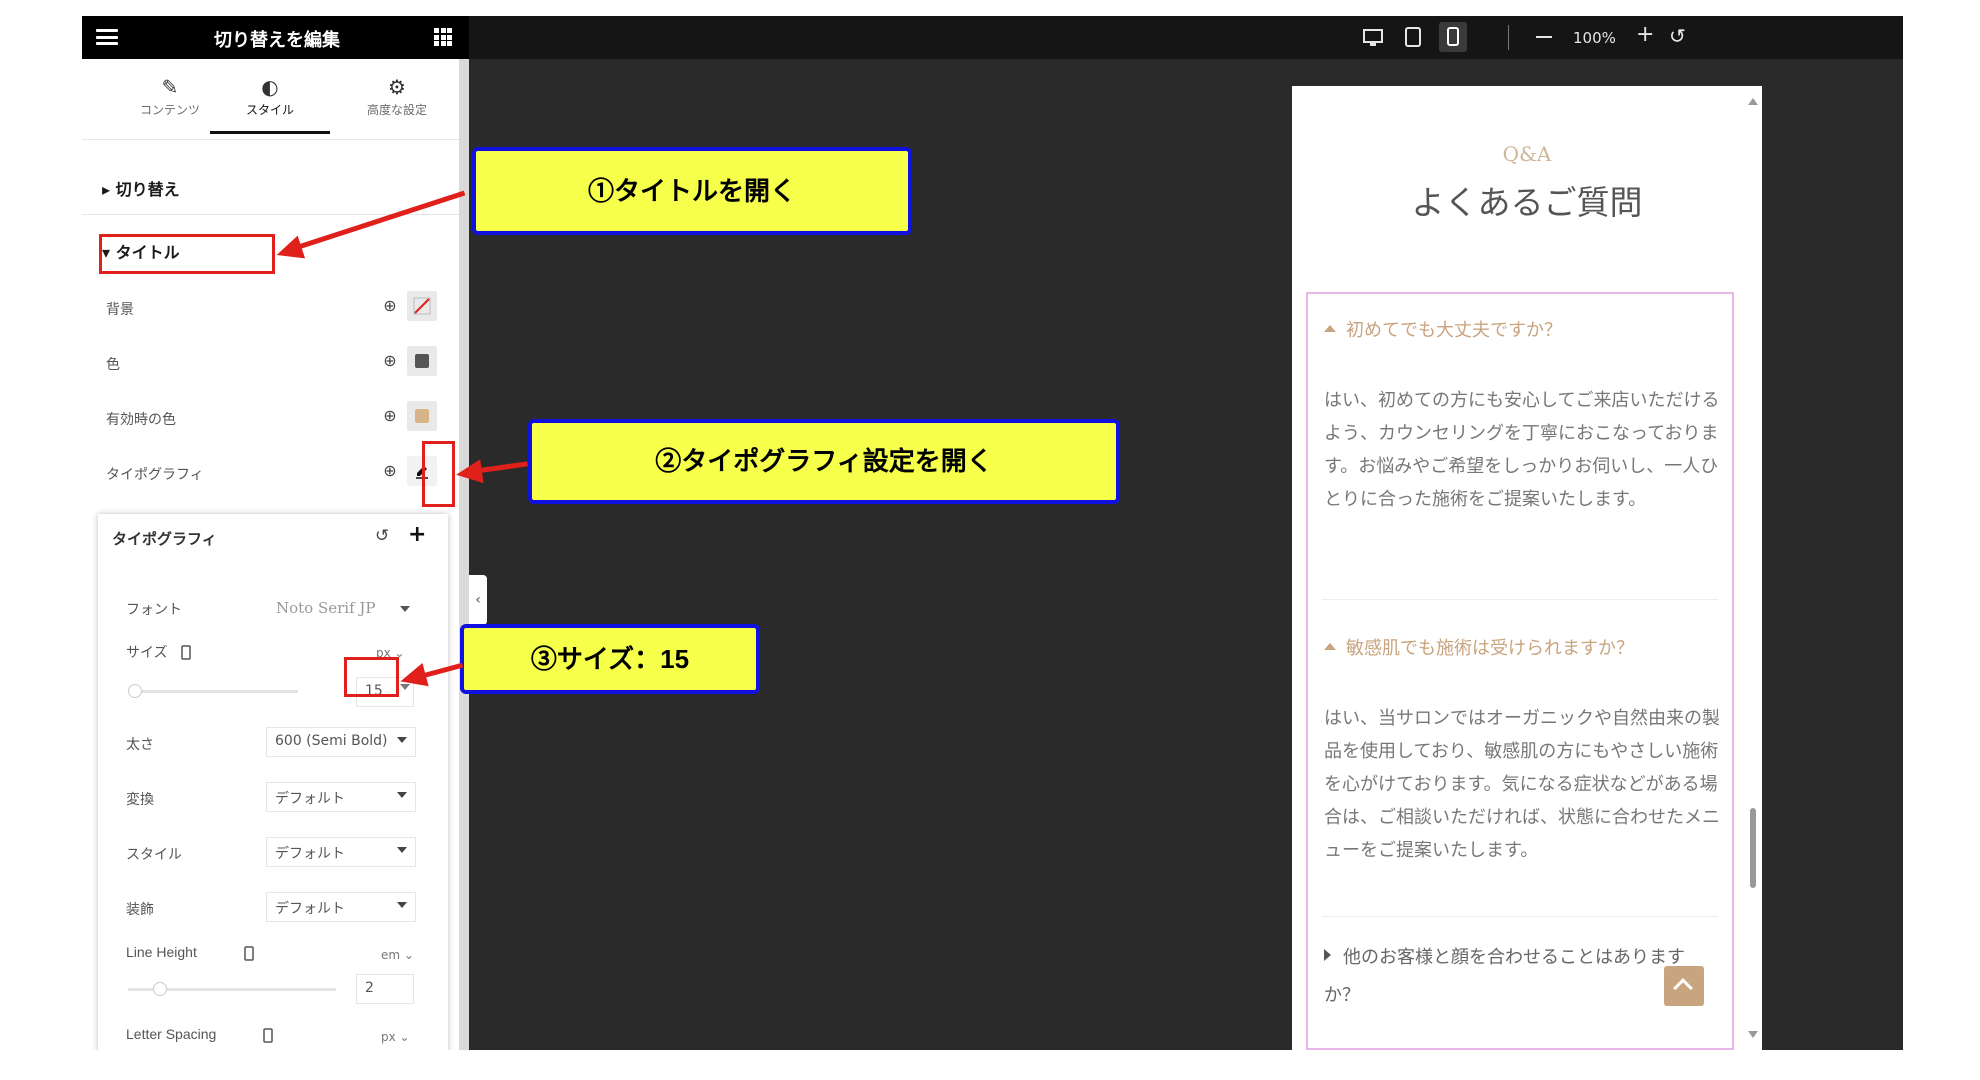 This screenshot has height=1080, width=1980. Describe the element at coordinates (371, 677) in the screenshot. I see `highlight-size-input` at that location.